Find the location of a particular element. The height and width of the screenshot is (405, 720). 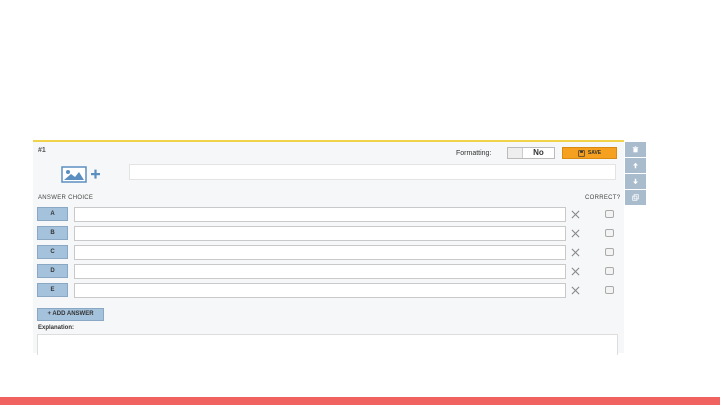

save-label: SAVE is located at coordinates (594, 153).